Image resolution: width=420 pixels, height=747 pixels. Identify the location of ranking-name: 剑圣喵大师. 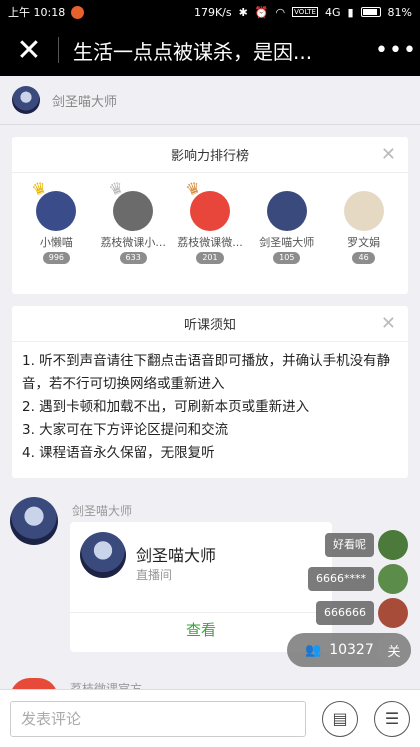
(287, 242).